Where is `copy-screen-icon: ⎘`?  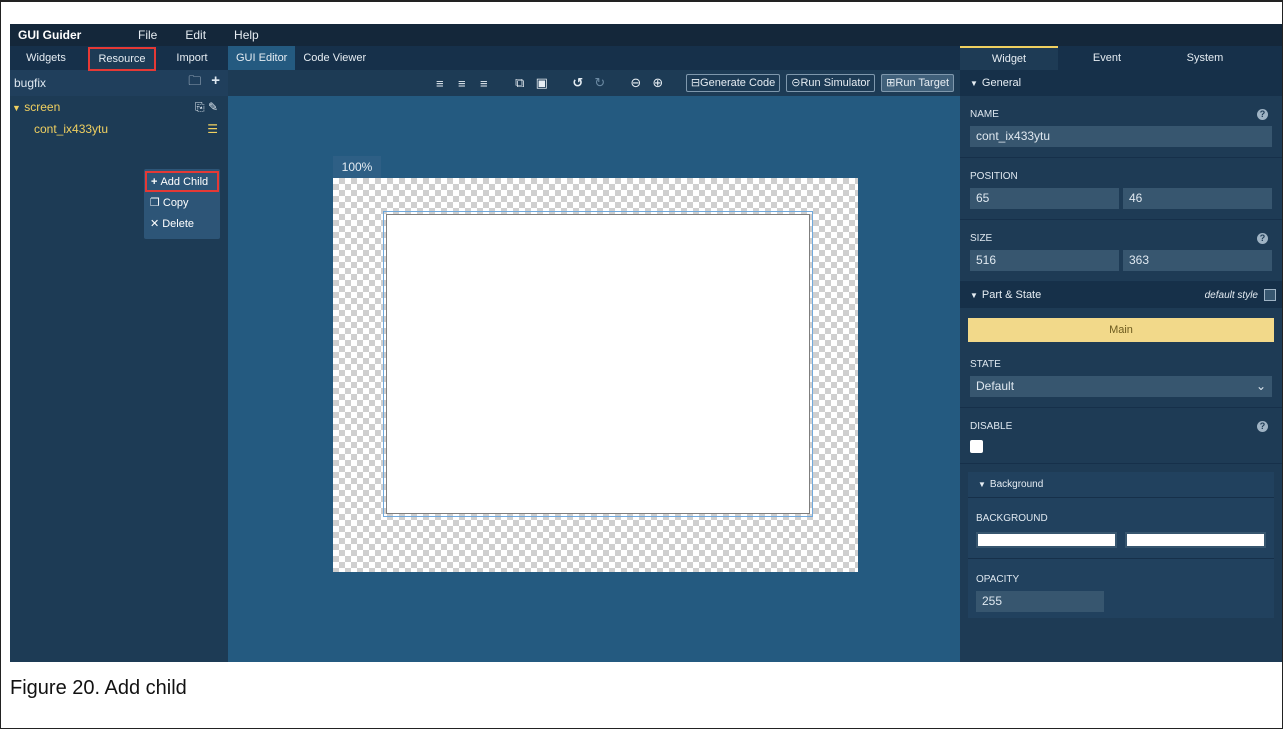
copy-screen-icon: ⎘ is located at coordinates (200, 107).